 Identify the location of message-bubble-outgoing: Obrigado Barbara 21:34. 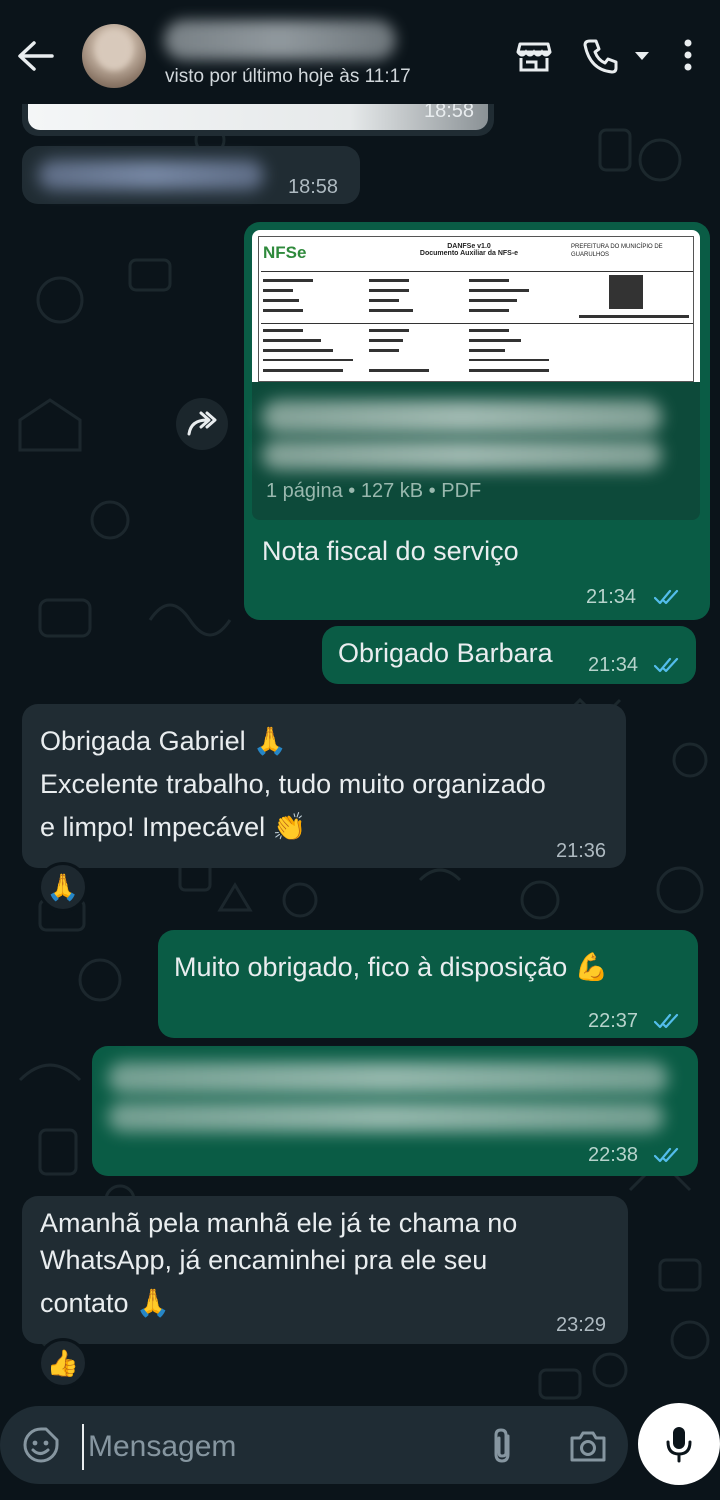
(509, 655).